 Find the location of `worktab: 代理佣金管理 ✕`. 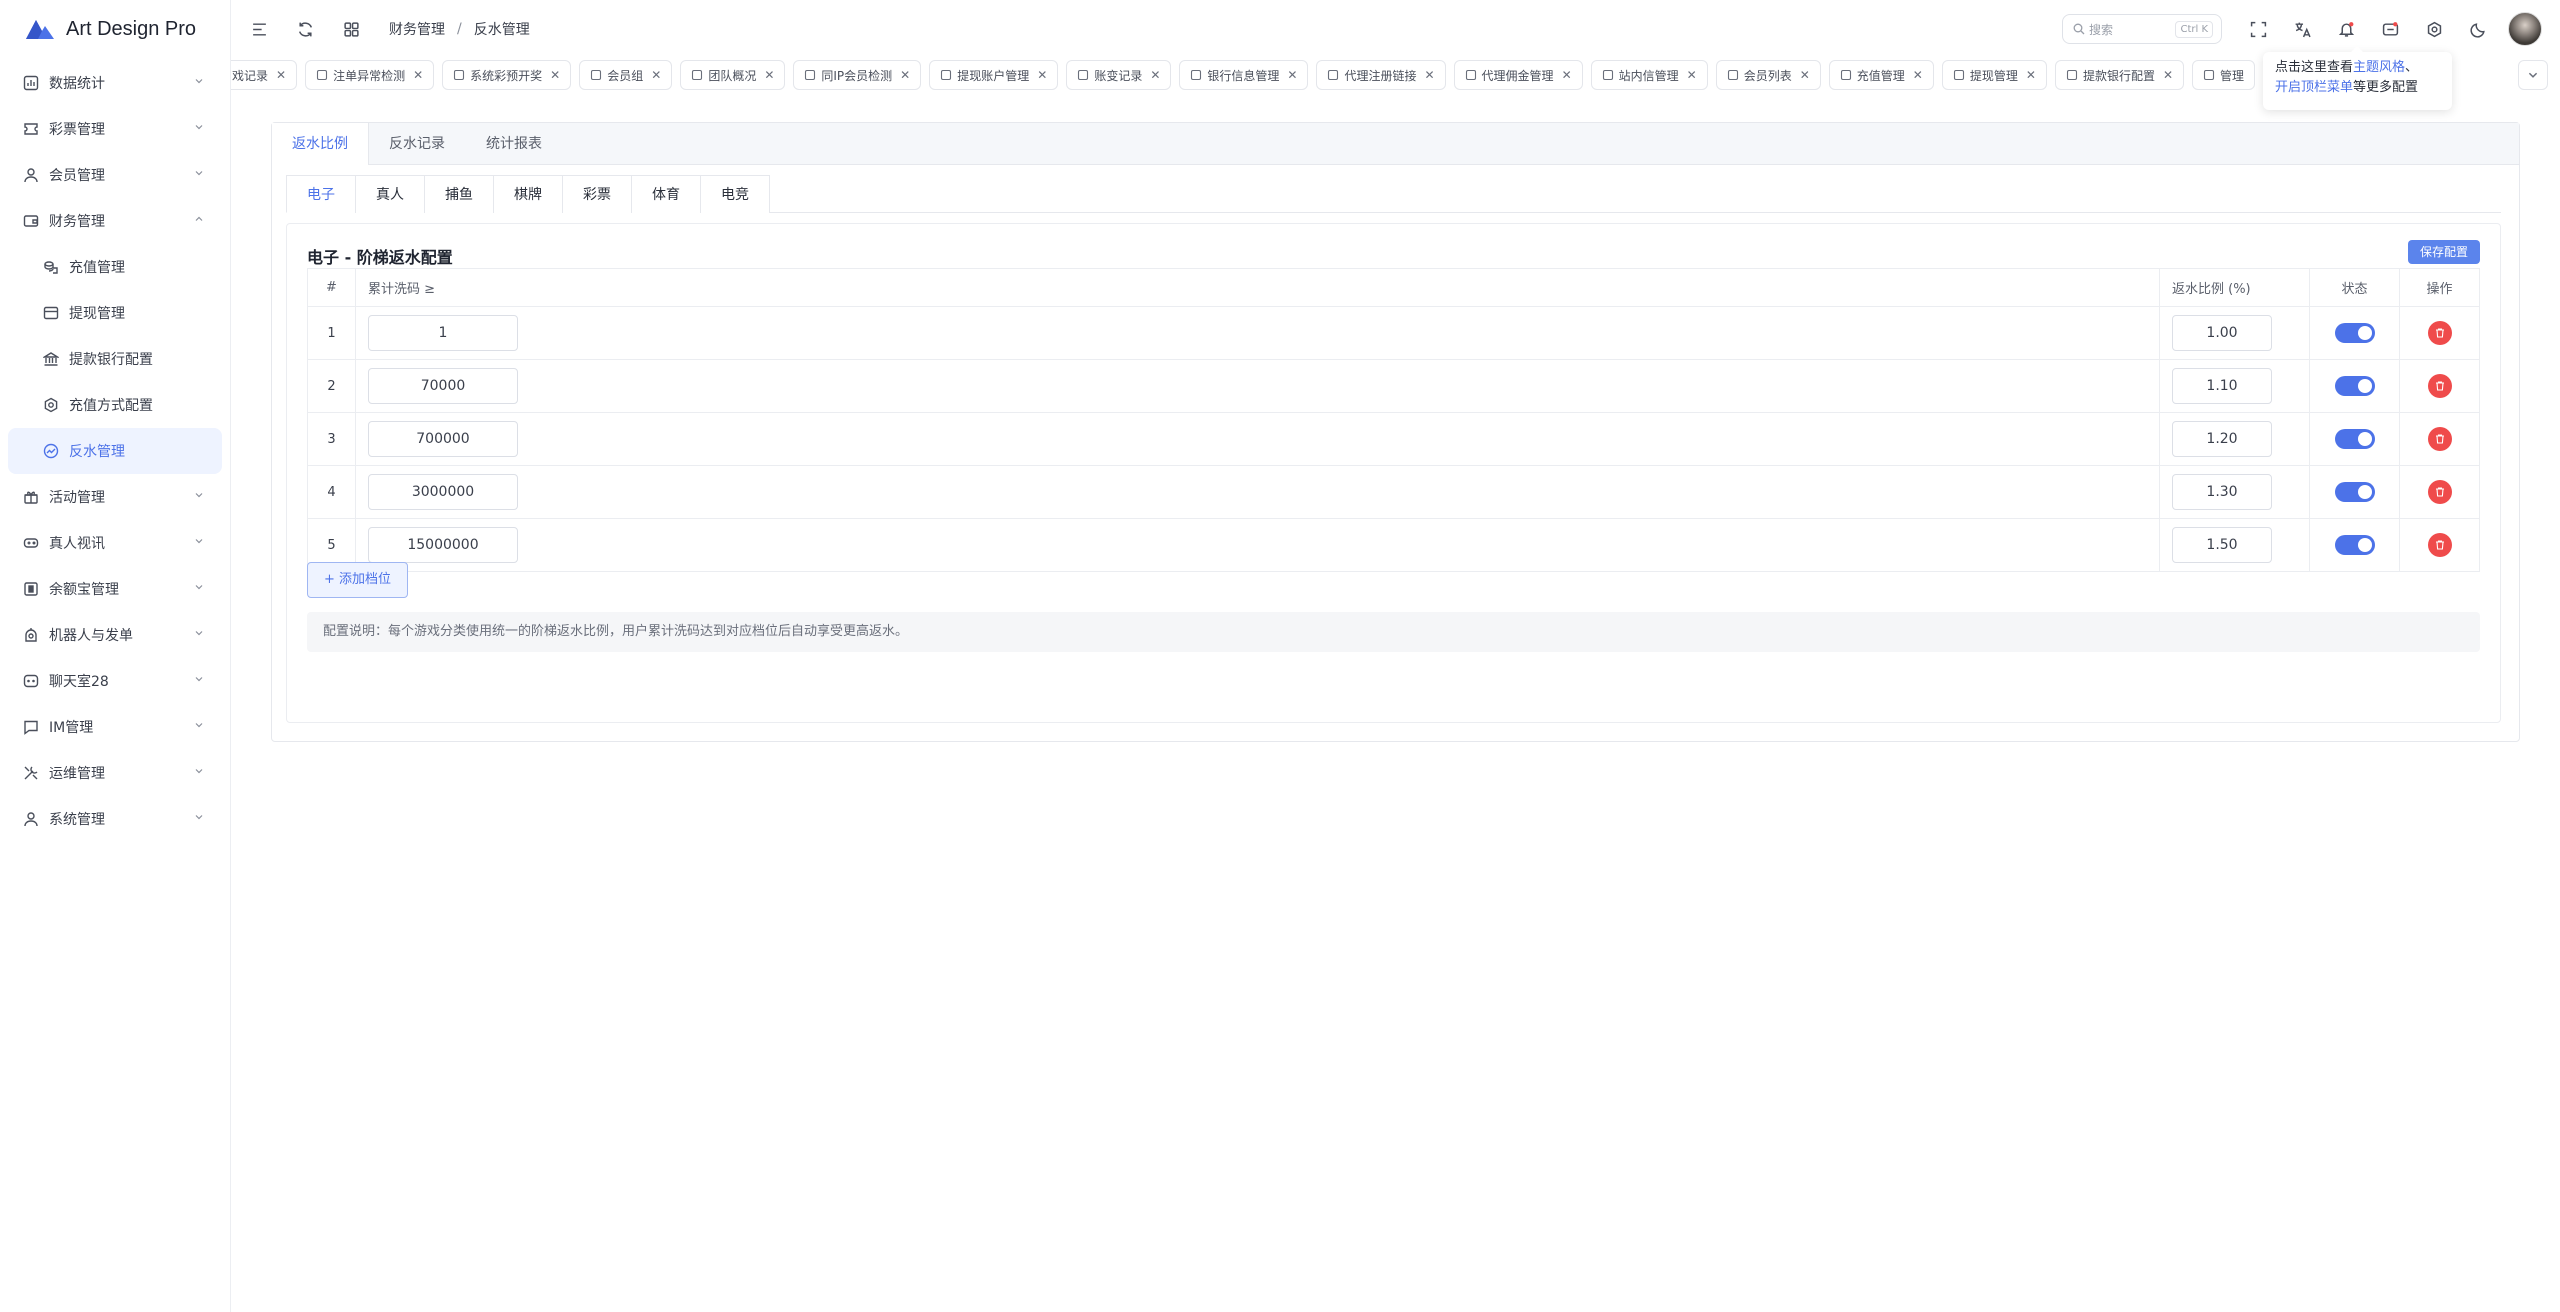

worktab: 代理佣金管理 ✕ is located at coordinates (1518, 75).